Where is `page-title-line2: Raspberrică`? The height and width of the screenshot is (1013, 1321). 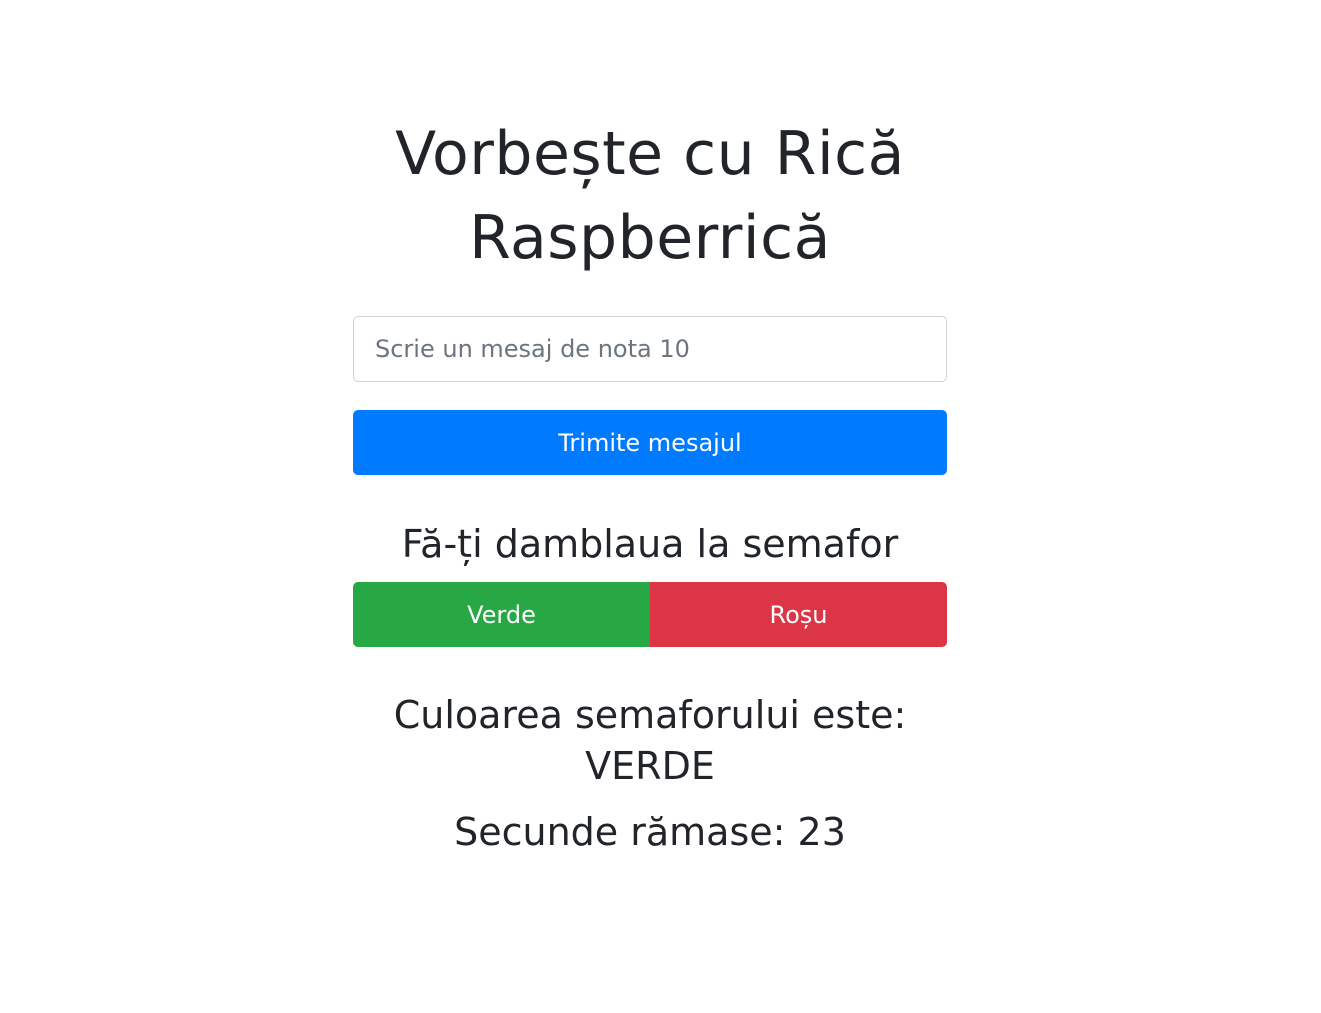
page-title-line2: Raspberrică is located at coordinates (650, 238).